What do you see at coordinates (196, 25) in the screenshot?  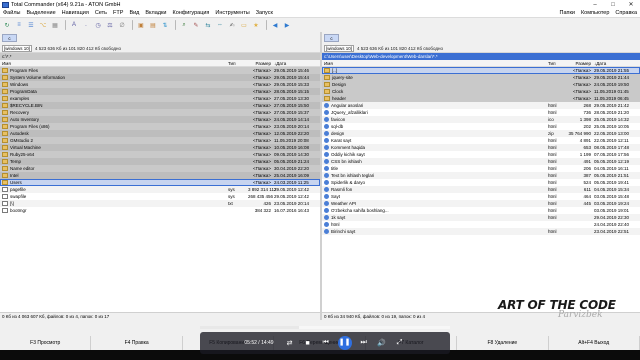 I see `rename-icon: ✎` at bounding box center [196, 25].